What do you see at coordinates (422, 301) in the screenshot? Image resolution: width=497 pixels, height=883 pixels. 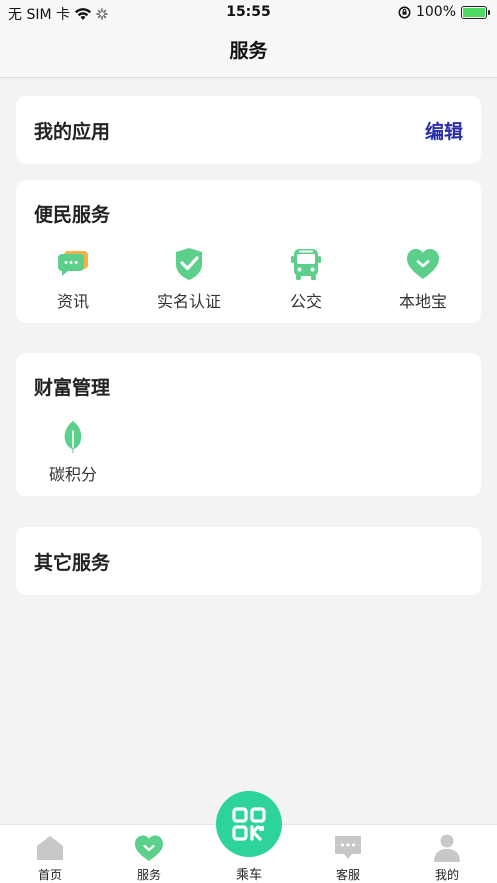 I see `service-item-label: 本地宝` at bounding box center [422, 301].